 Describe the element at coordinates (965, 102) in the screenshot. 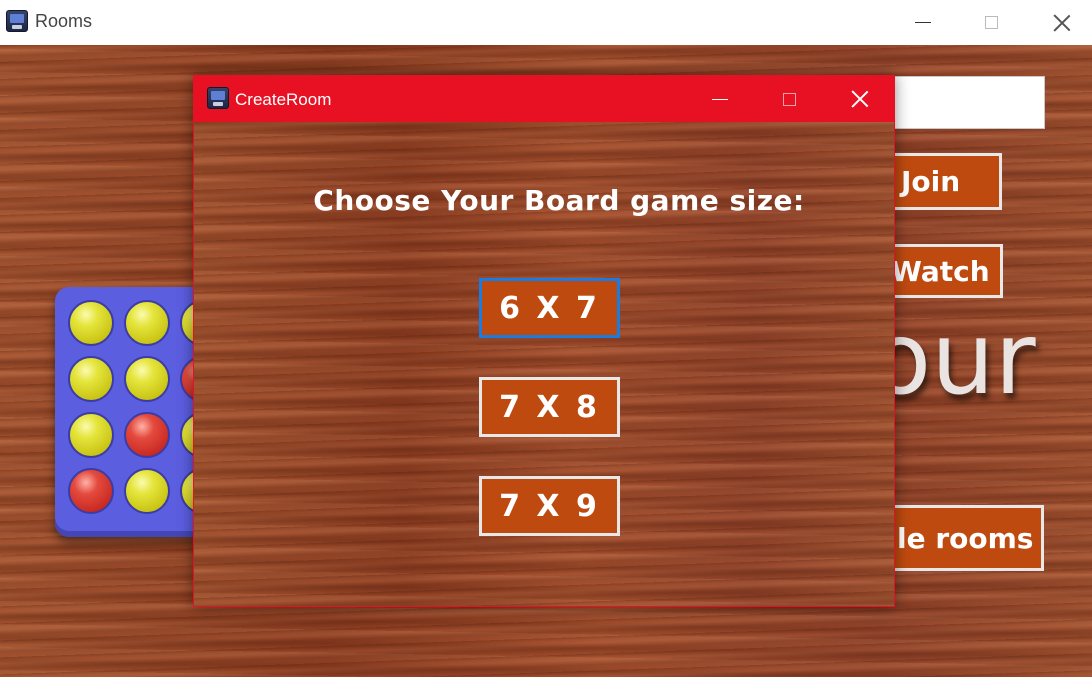

I see `room-search-input` at that location.